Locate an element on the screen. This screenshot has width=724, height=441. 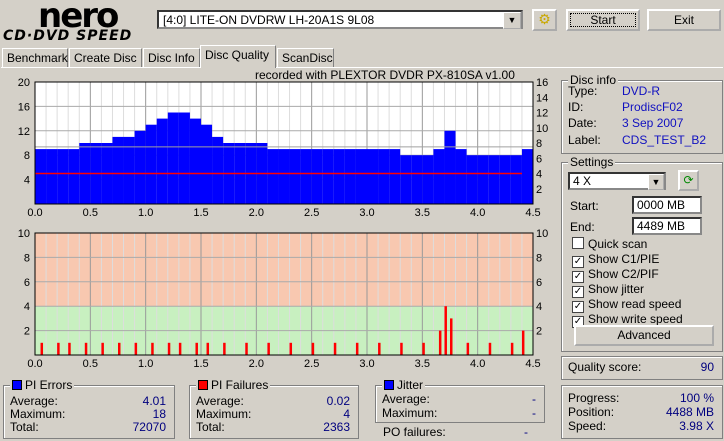
refresh-speeds-icon: ⟳ is located at coordinates (688, 180).